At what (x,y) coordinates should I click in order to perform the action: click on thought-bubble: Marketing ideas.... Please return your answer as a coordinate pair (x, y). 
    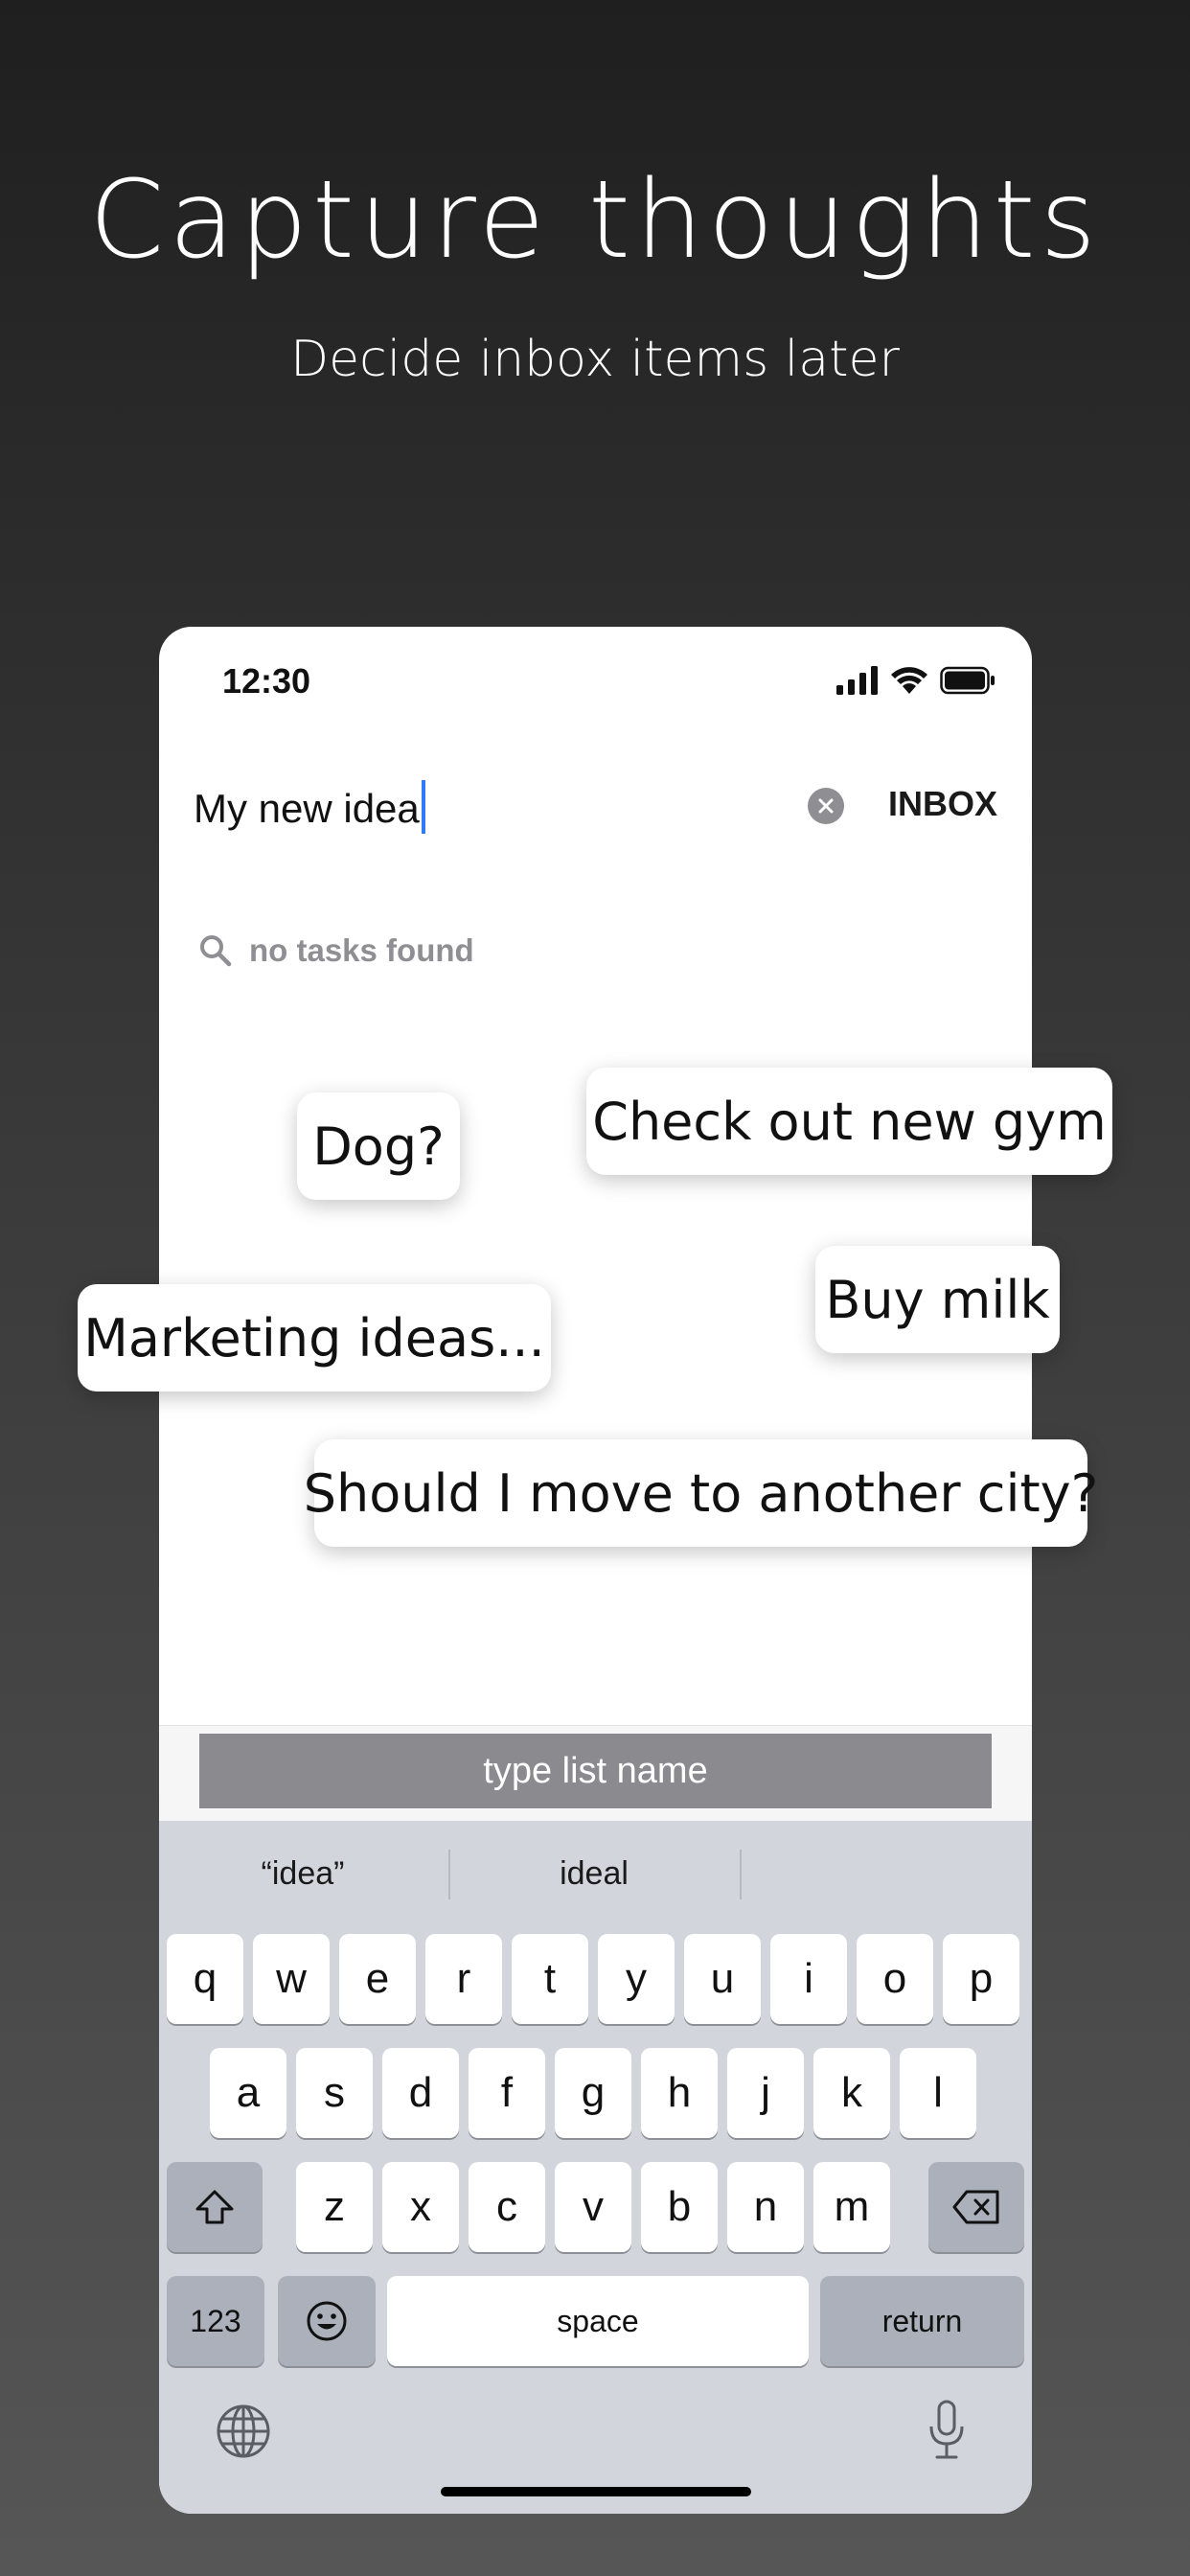
    Looking at the image, I should click on (315, 1338).